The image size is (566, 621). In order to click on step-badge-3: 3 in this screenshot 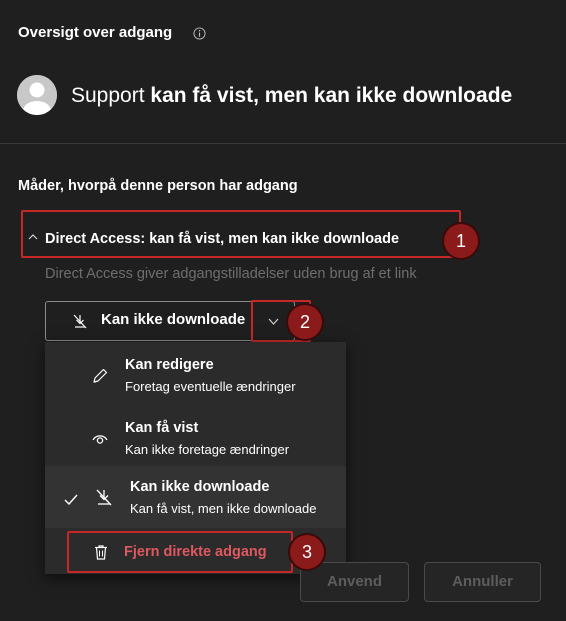, I will do `click(307, 552)`.